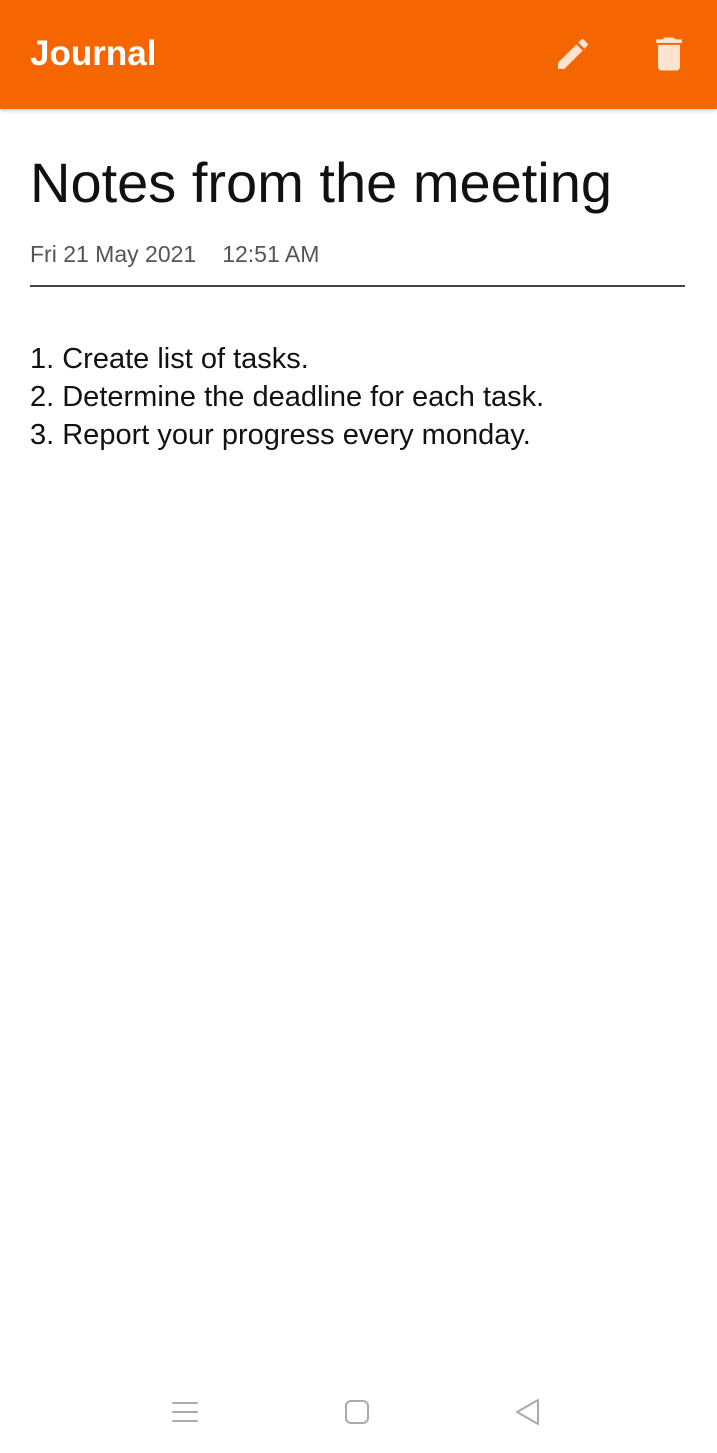 Image resolution: width=717 pixels, height=1453 pixels. I want to click on note-meta: Fri 21 May 2021 12:51 AM, so click(174, 254).